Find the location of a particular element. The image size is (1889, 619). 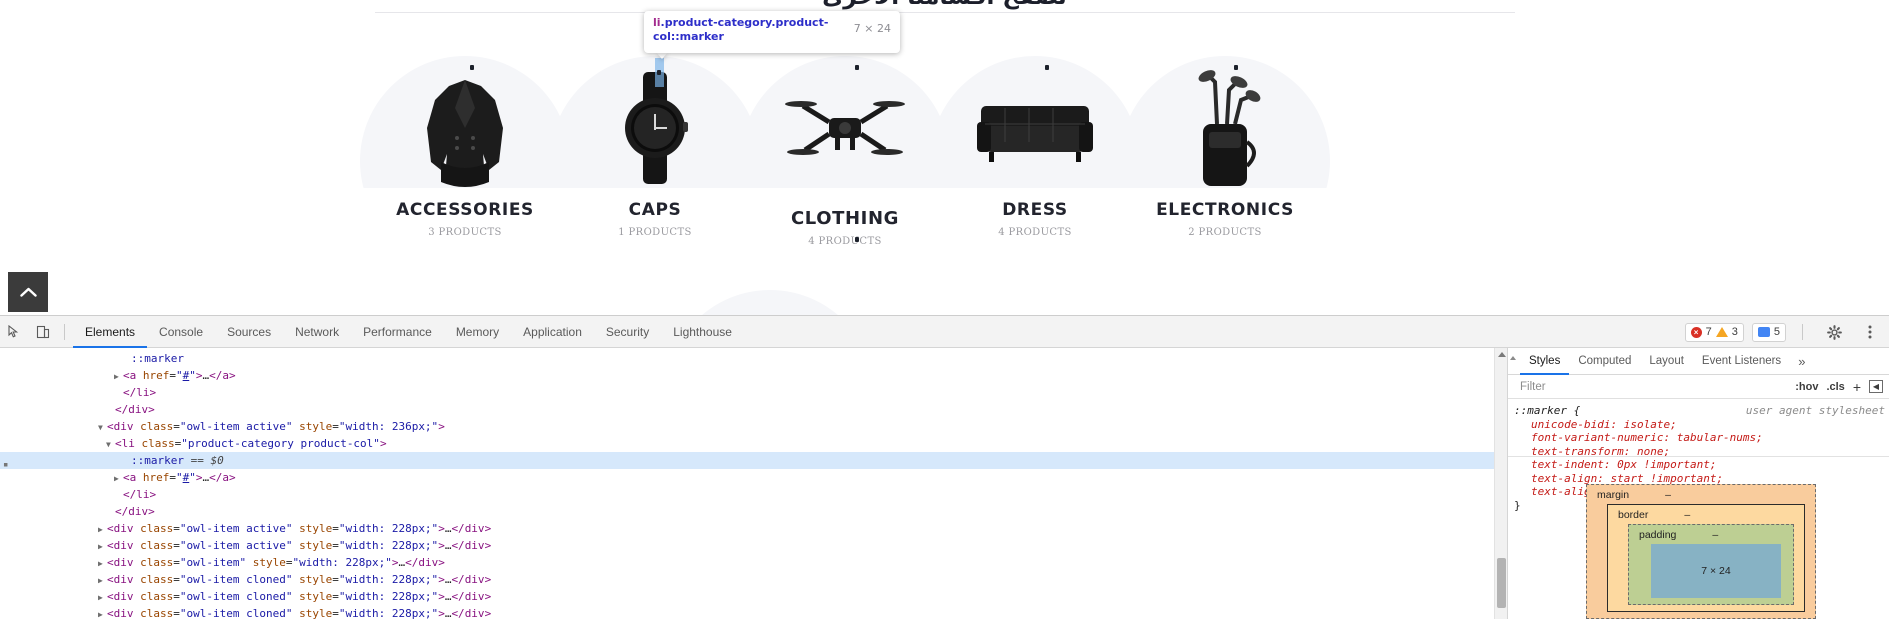

list-marker-dot is located at coordinates (659, 72).